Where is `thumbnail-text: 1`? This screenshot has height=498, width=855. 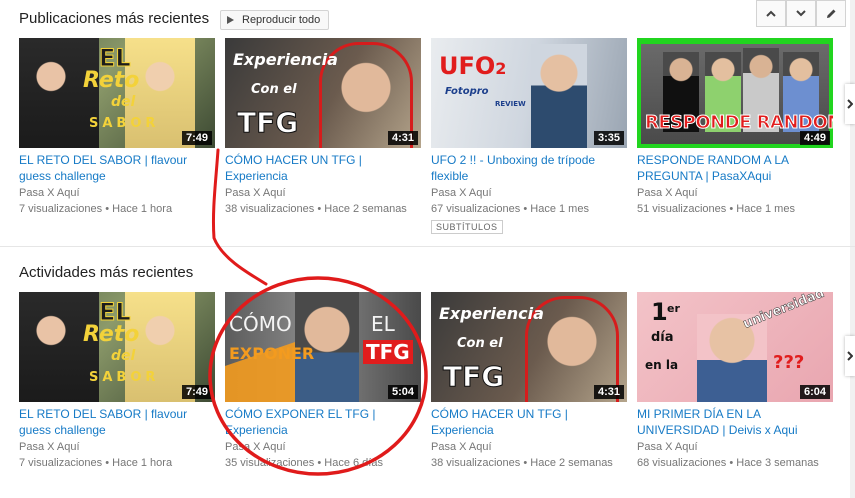
thumbnail-text: 1 is located at coordinates (659, 312).